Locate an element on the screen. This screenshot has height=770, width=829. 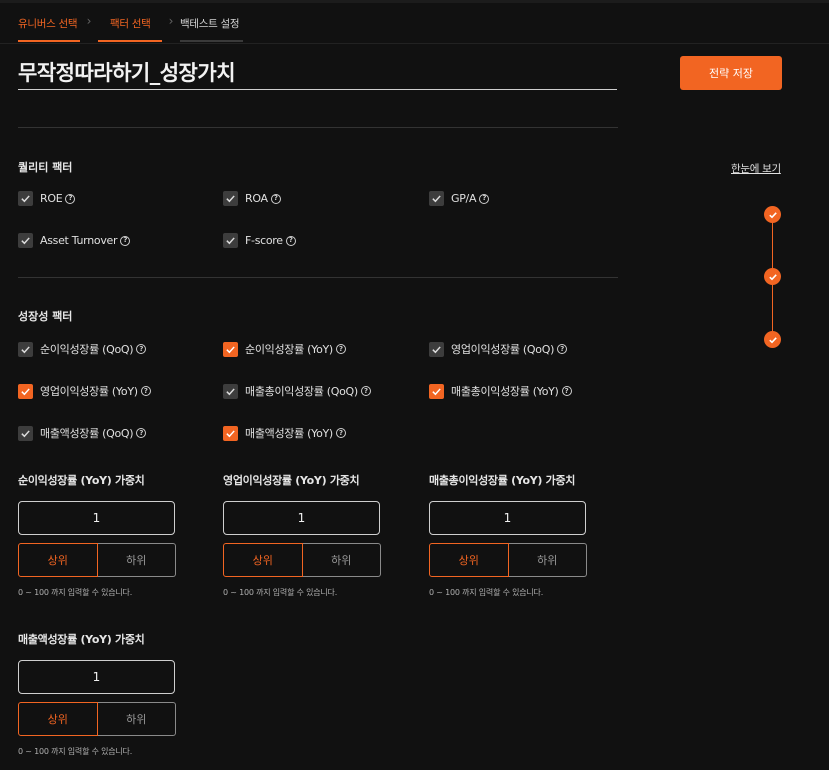
header-divider is located at coordinates (414, 43).